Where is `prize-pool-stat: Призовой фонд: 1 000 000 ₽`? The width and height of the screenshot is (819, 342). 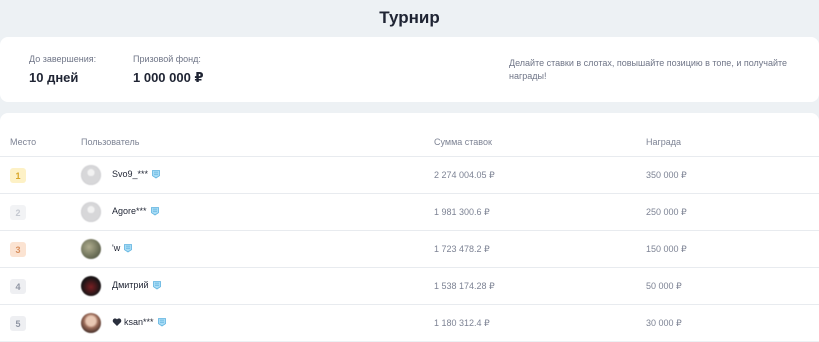
prize-pool-stat: Призовой фонд: 1 000 000 ₽ is located at coordinates (168, 70).